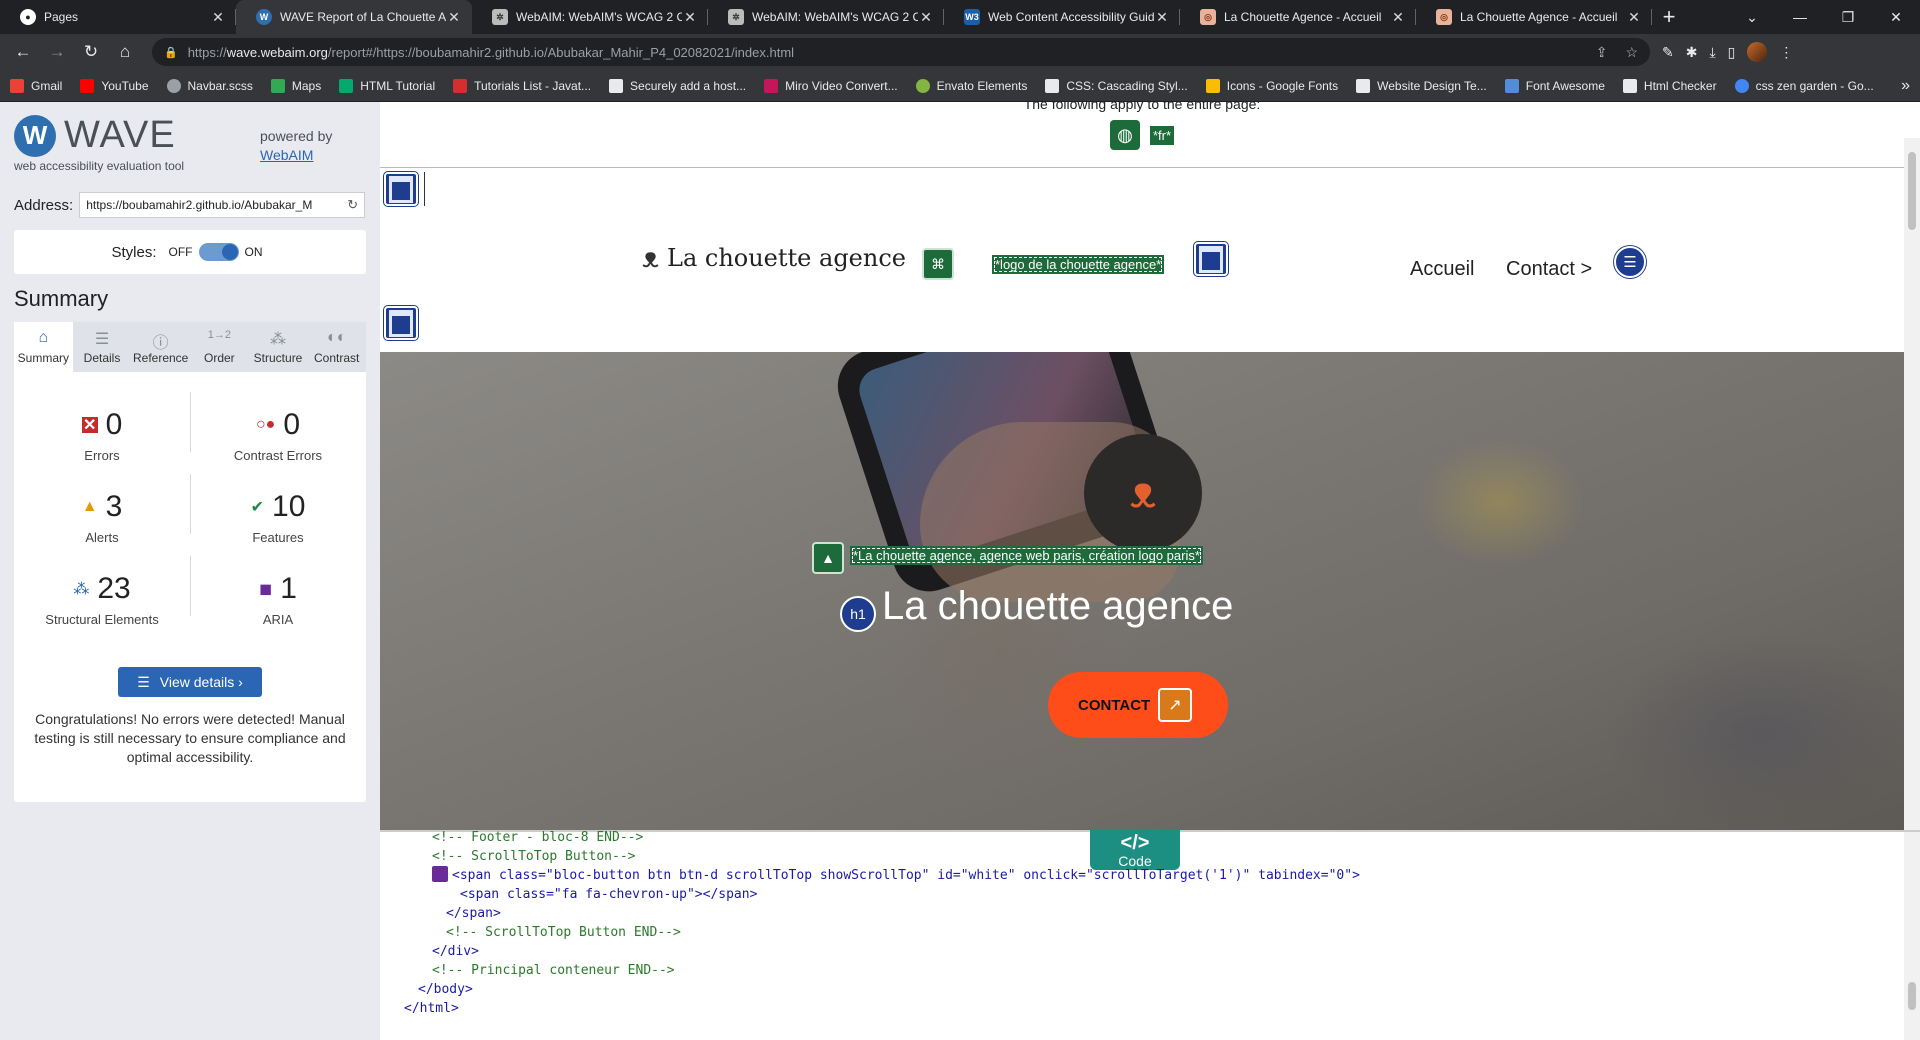 Image resolution: width=1920 pixels, height=1040 pixels. I want to click on stat-contrast-errors: ○● 0 Contrast Errors, so click(278, 435).